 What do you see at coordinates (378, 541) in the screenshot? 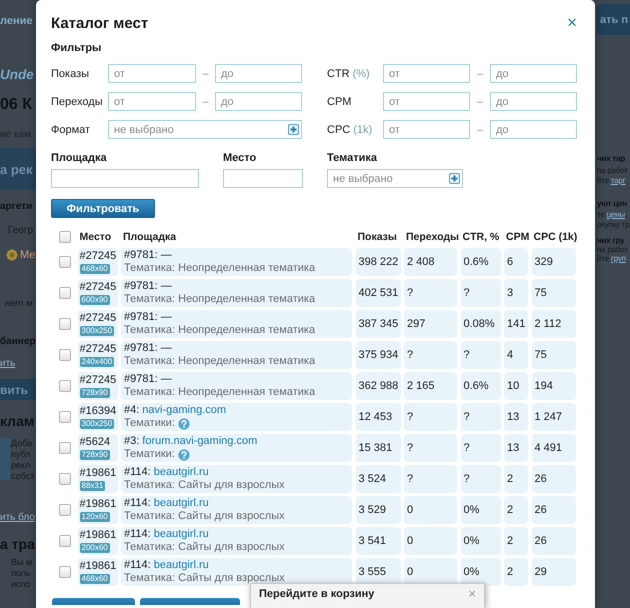
I see `table-cell: 3 541` at bounding box center [378, 541].